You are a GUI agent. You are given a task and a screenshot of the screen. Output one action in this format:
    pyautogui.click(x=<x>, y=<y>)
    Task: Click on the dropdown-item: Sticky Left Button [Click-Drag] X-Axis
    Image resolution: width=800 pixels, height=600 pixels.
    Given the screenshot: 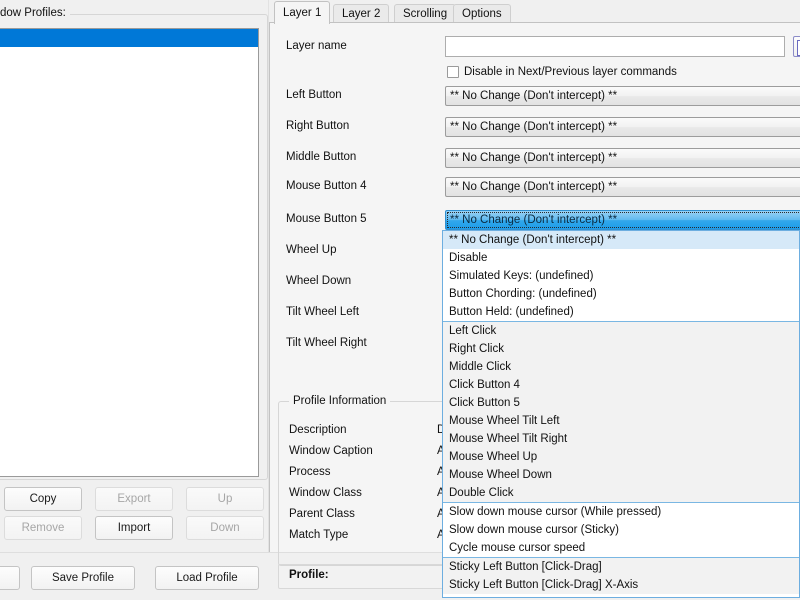 What is the action you would take?
    pyautogui.click(x=621, y=585)
    